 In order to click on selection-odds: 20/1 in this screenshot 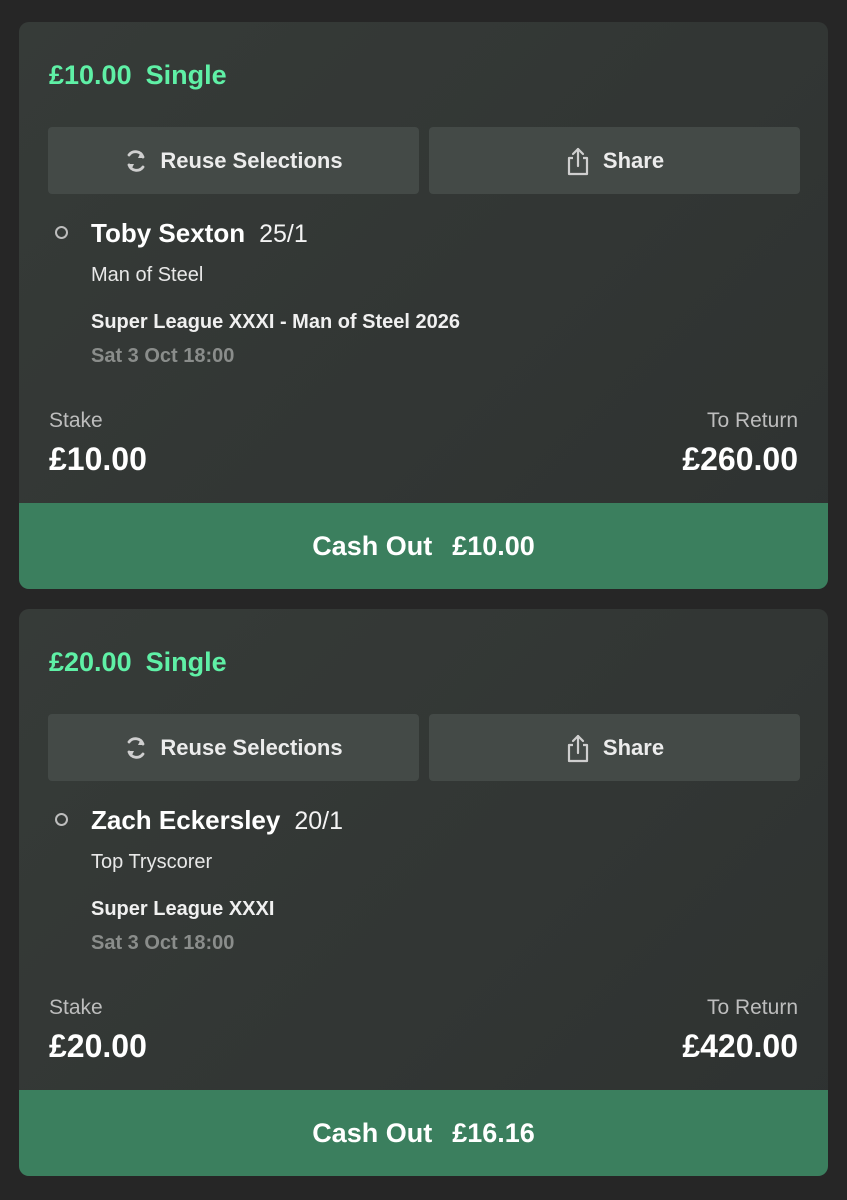, I will do `click(319, 821)`.